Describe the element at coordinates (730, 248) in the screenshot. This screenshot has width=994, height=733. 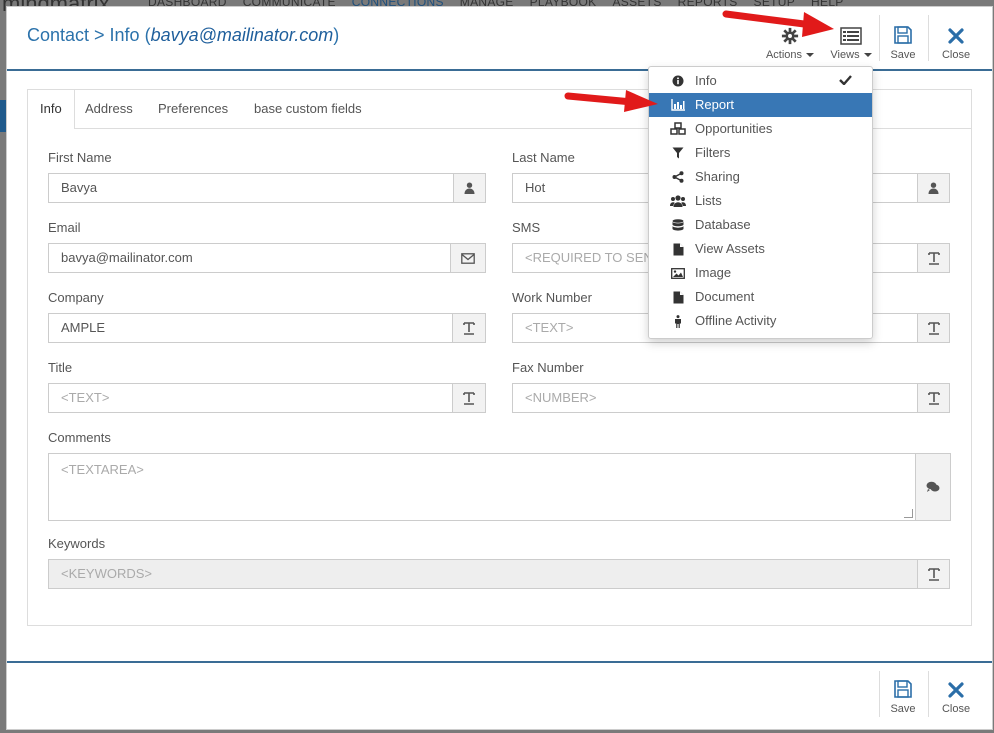
I see `menu-item-label: View Assets` at that location.